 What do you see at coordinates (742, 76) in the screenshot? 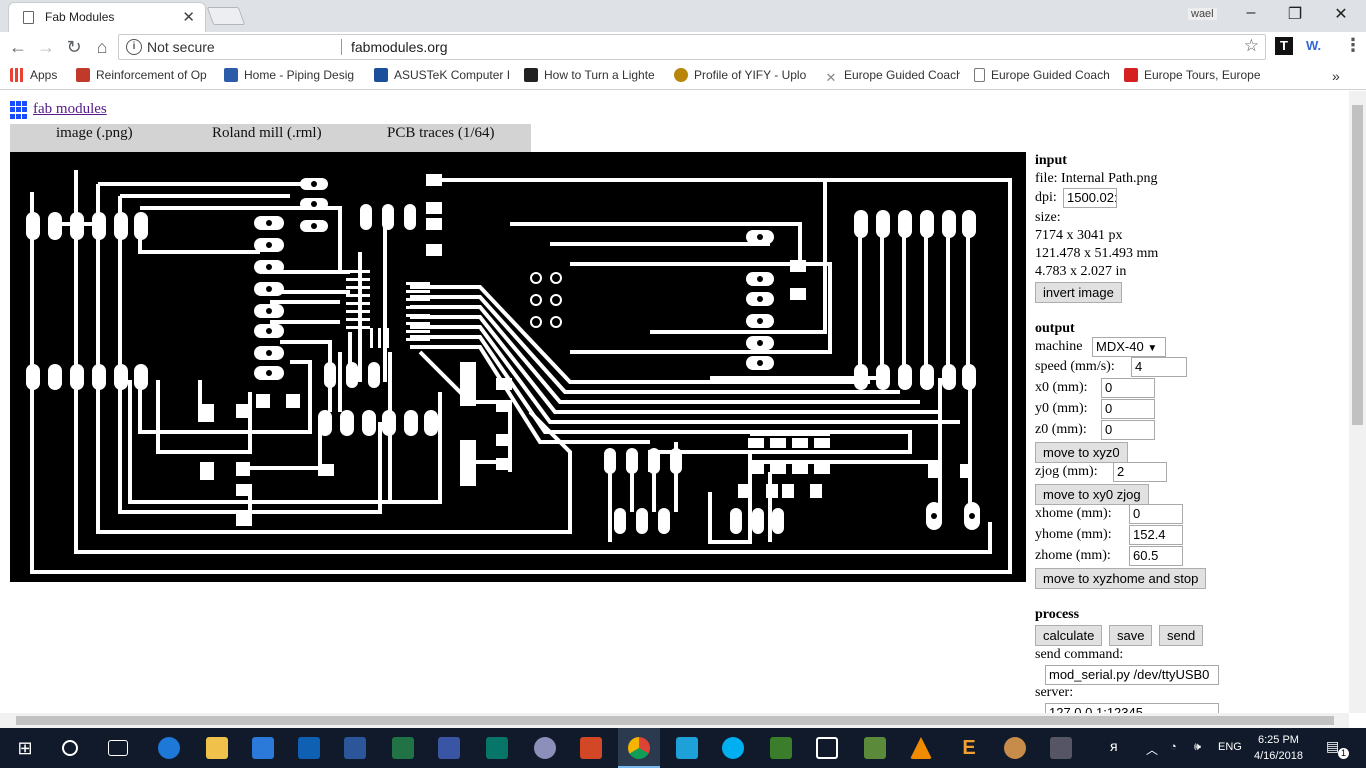
I see `bookmark-item: Profile of YIFY - Uplo` at bounding box center [742, 76].